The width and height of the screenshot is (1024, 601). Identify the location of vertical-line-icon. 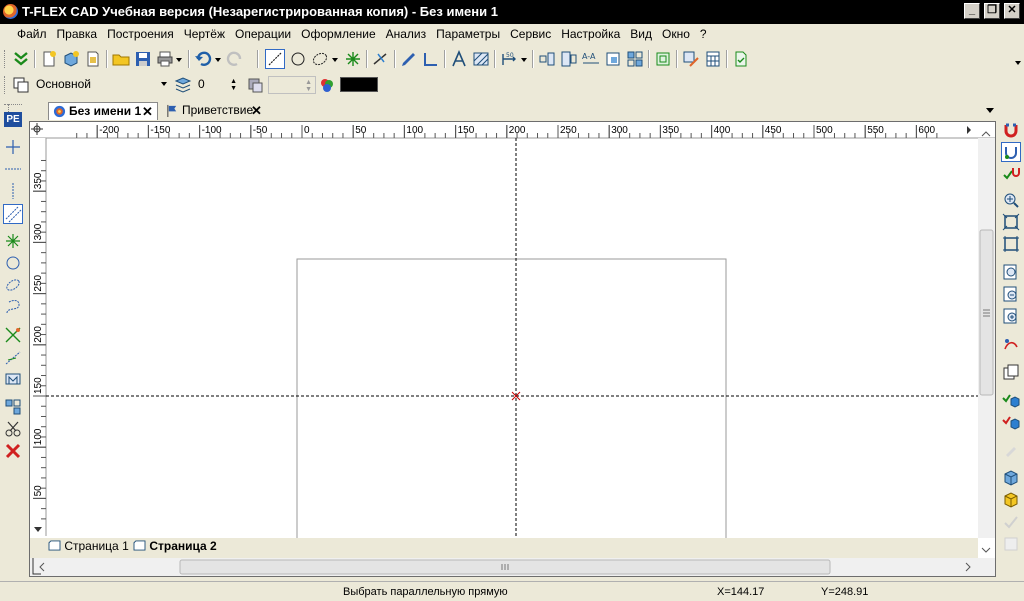
(13, 191).